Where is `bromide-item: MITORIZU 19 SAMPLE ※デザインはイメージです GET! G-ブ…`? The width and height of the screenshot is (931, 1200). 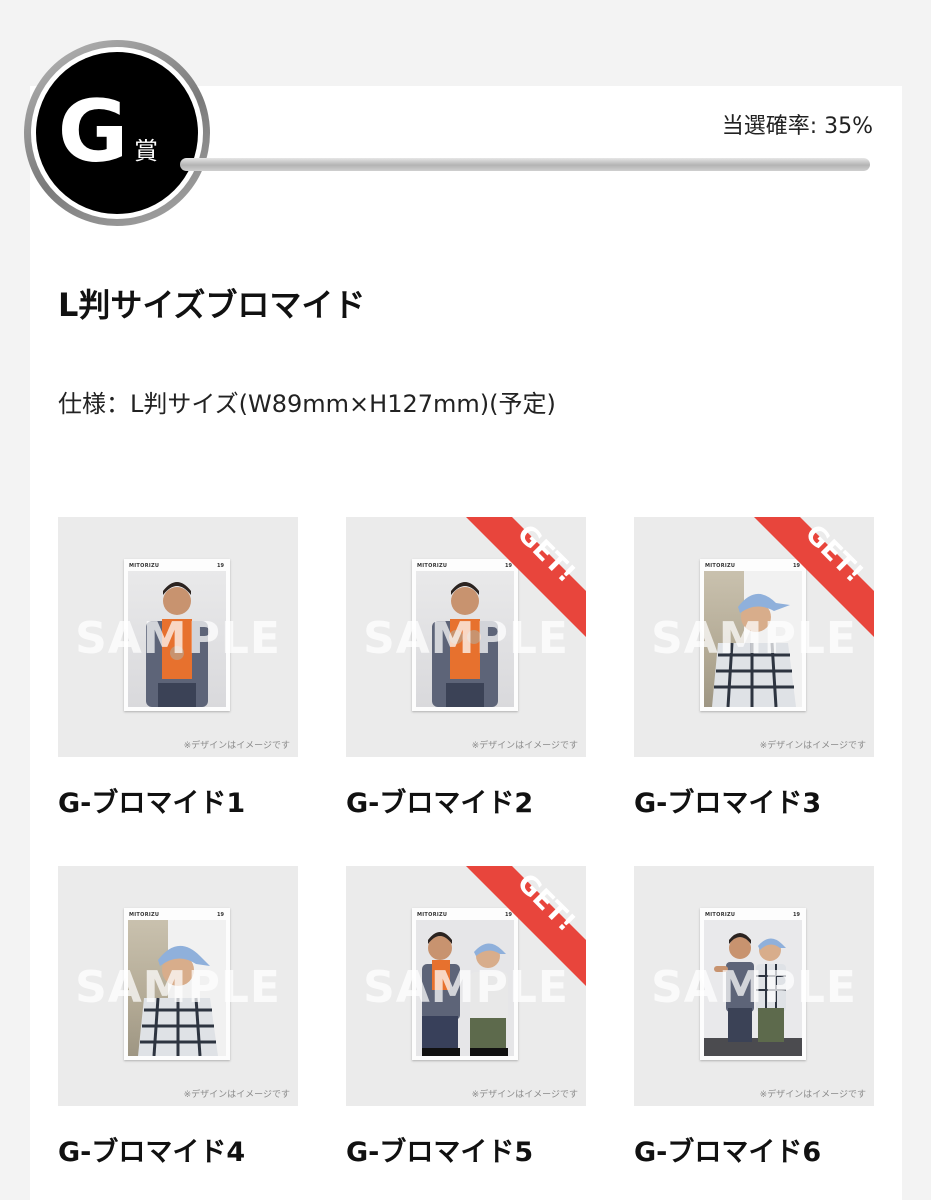
bromide-item: MITORIZU 19 SAMPLE ※デザインはイメージです GET! G-ブ… is located at coordinates (466, 668).